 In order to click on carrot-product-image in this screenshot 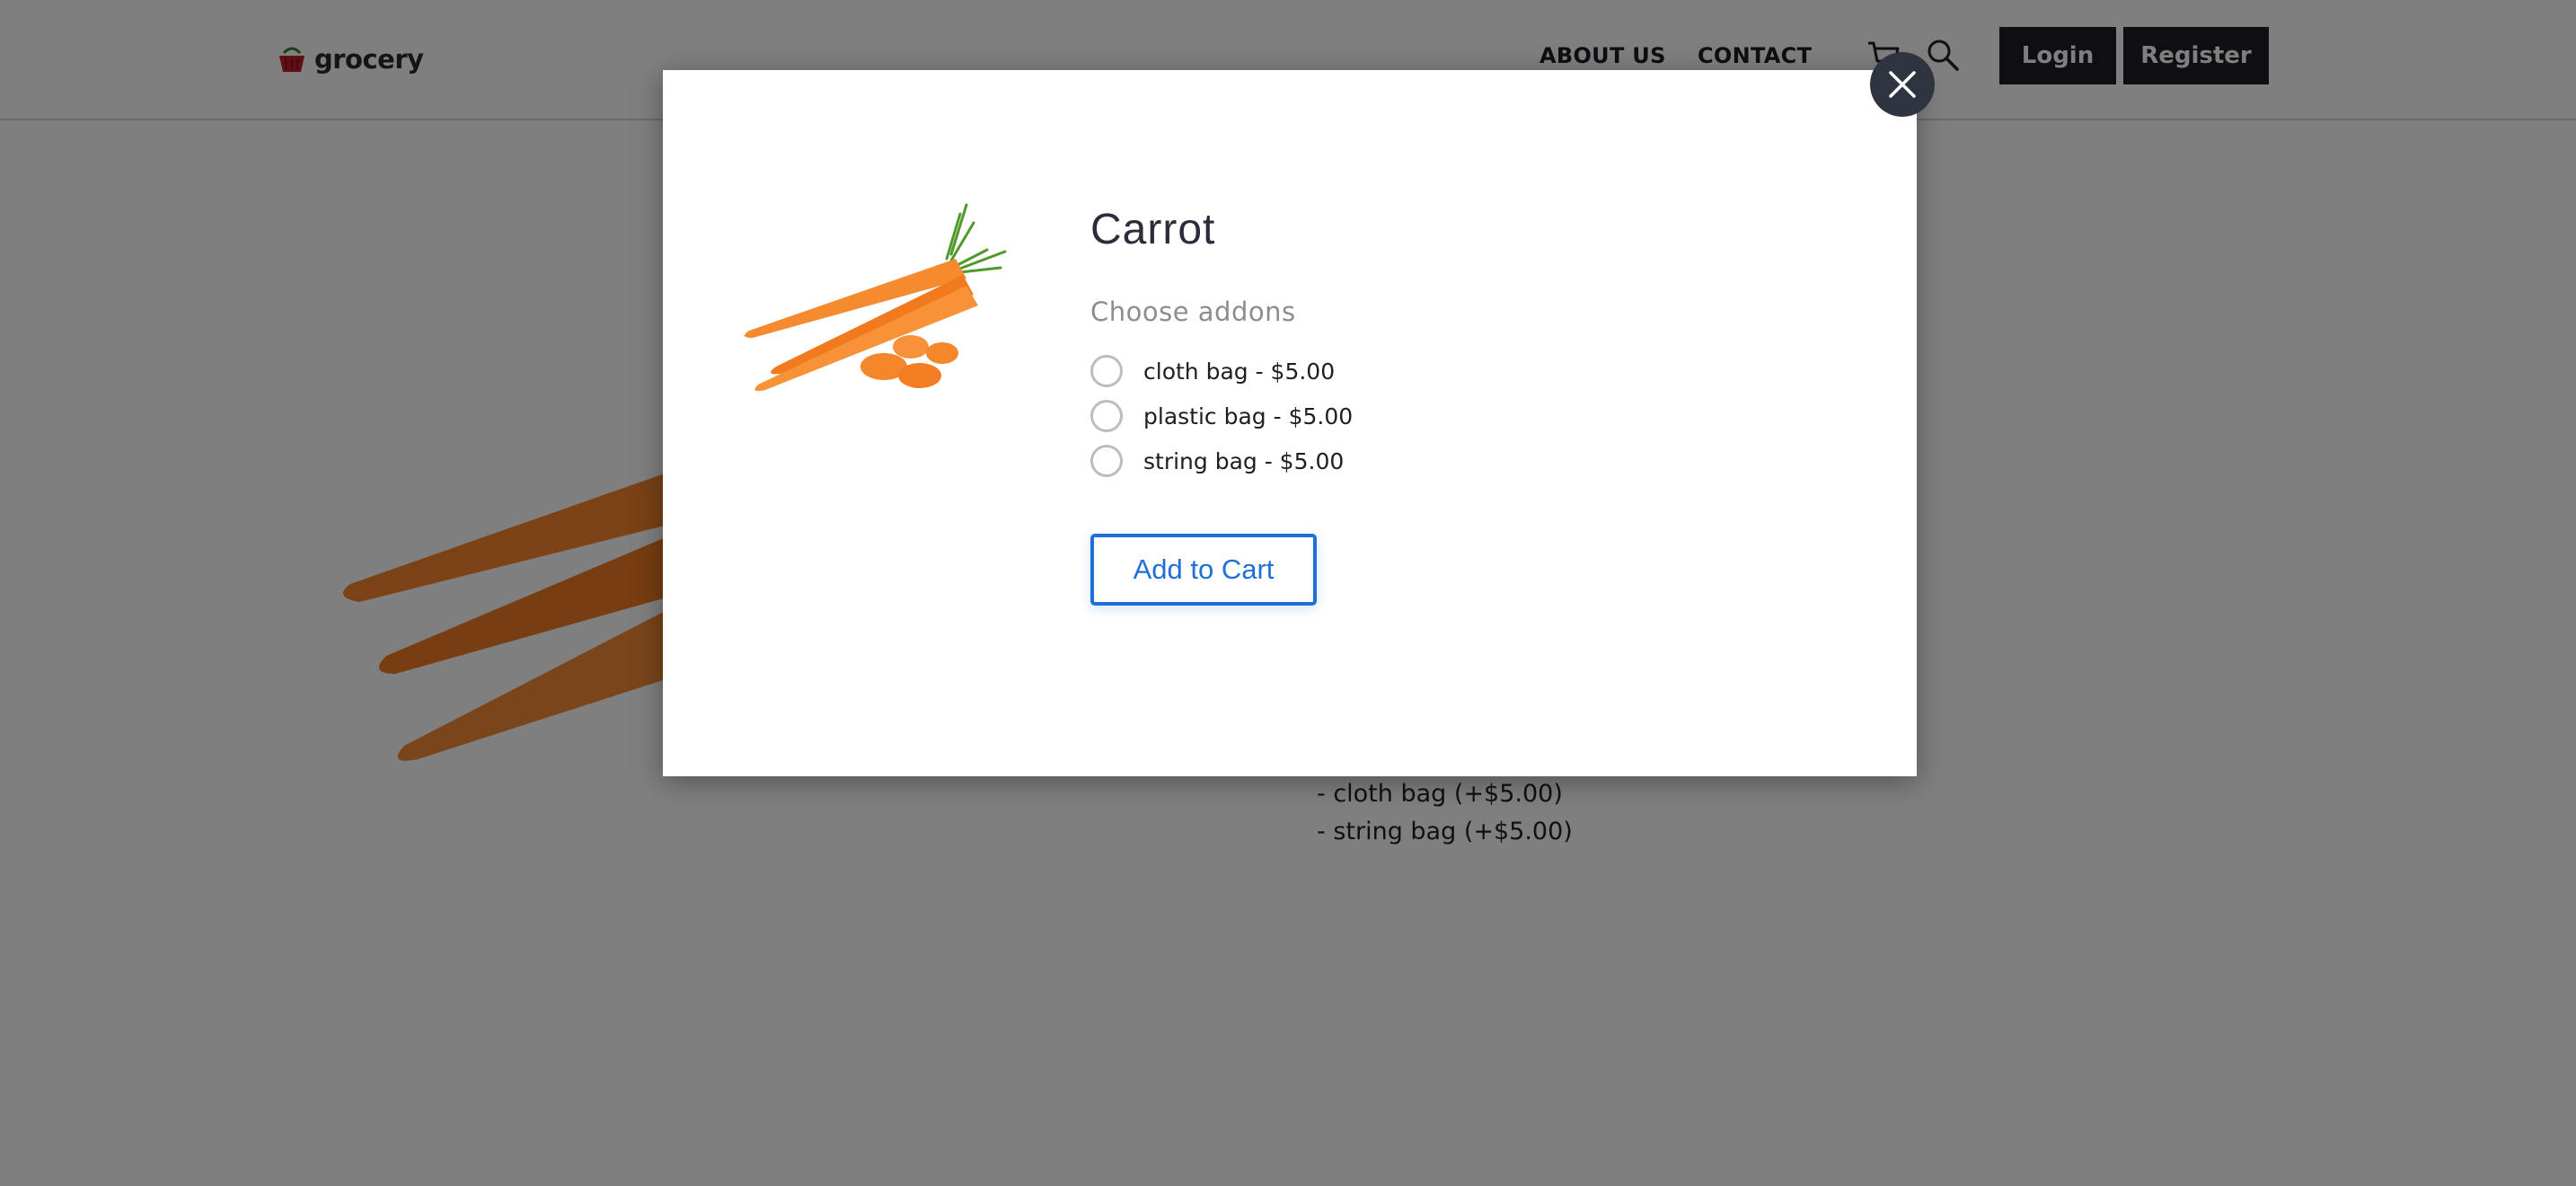, I will do `click(875, 297)`.